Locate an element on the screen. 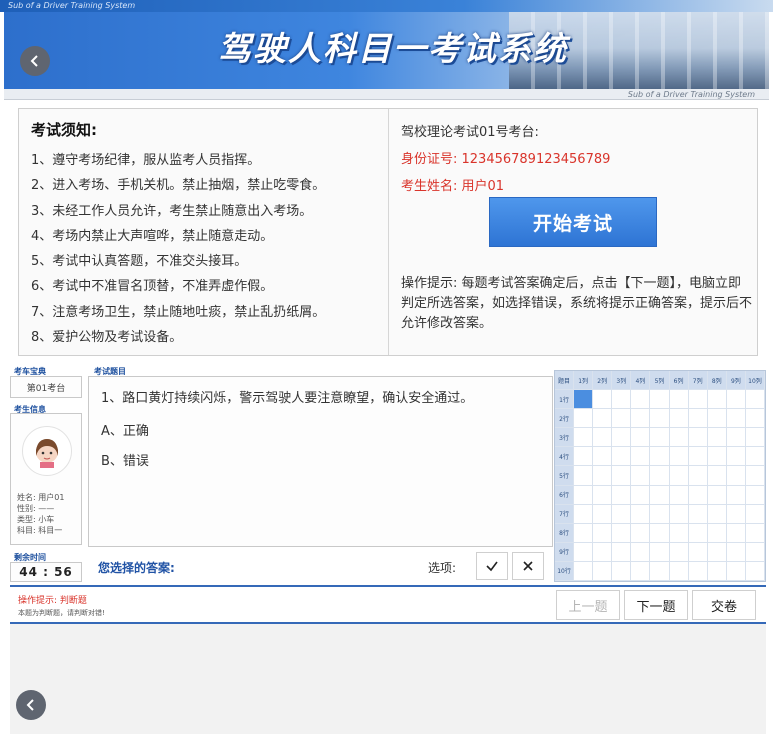  option-b: B、错误 is located at coordinates (326, 459).